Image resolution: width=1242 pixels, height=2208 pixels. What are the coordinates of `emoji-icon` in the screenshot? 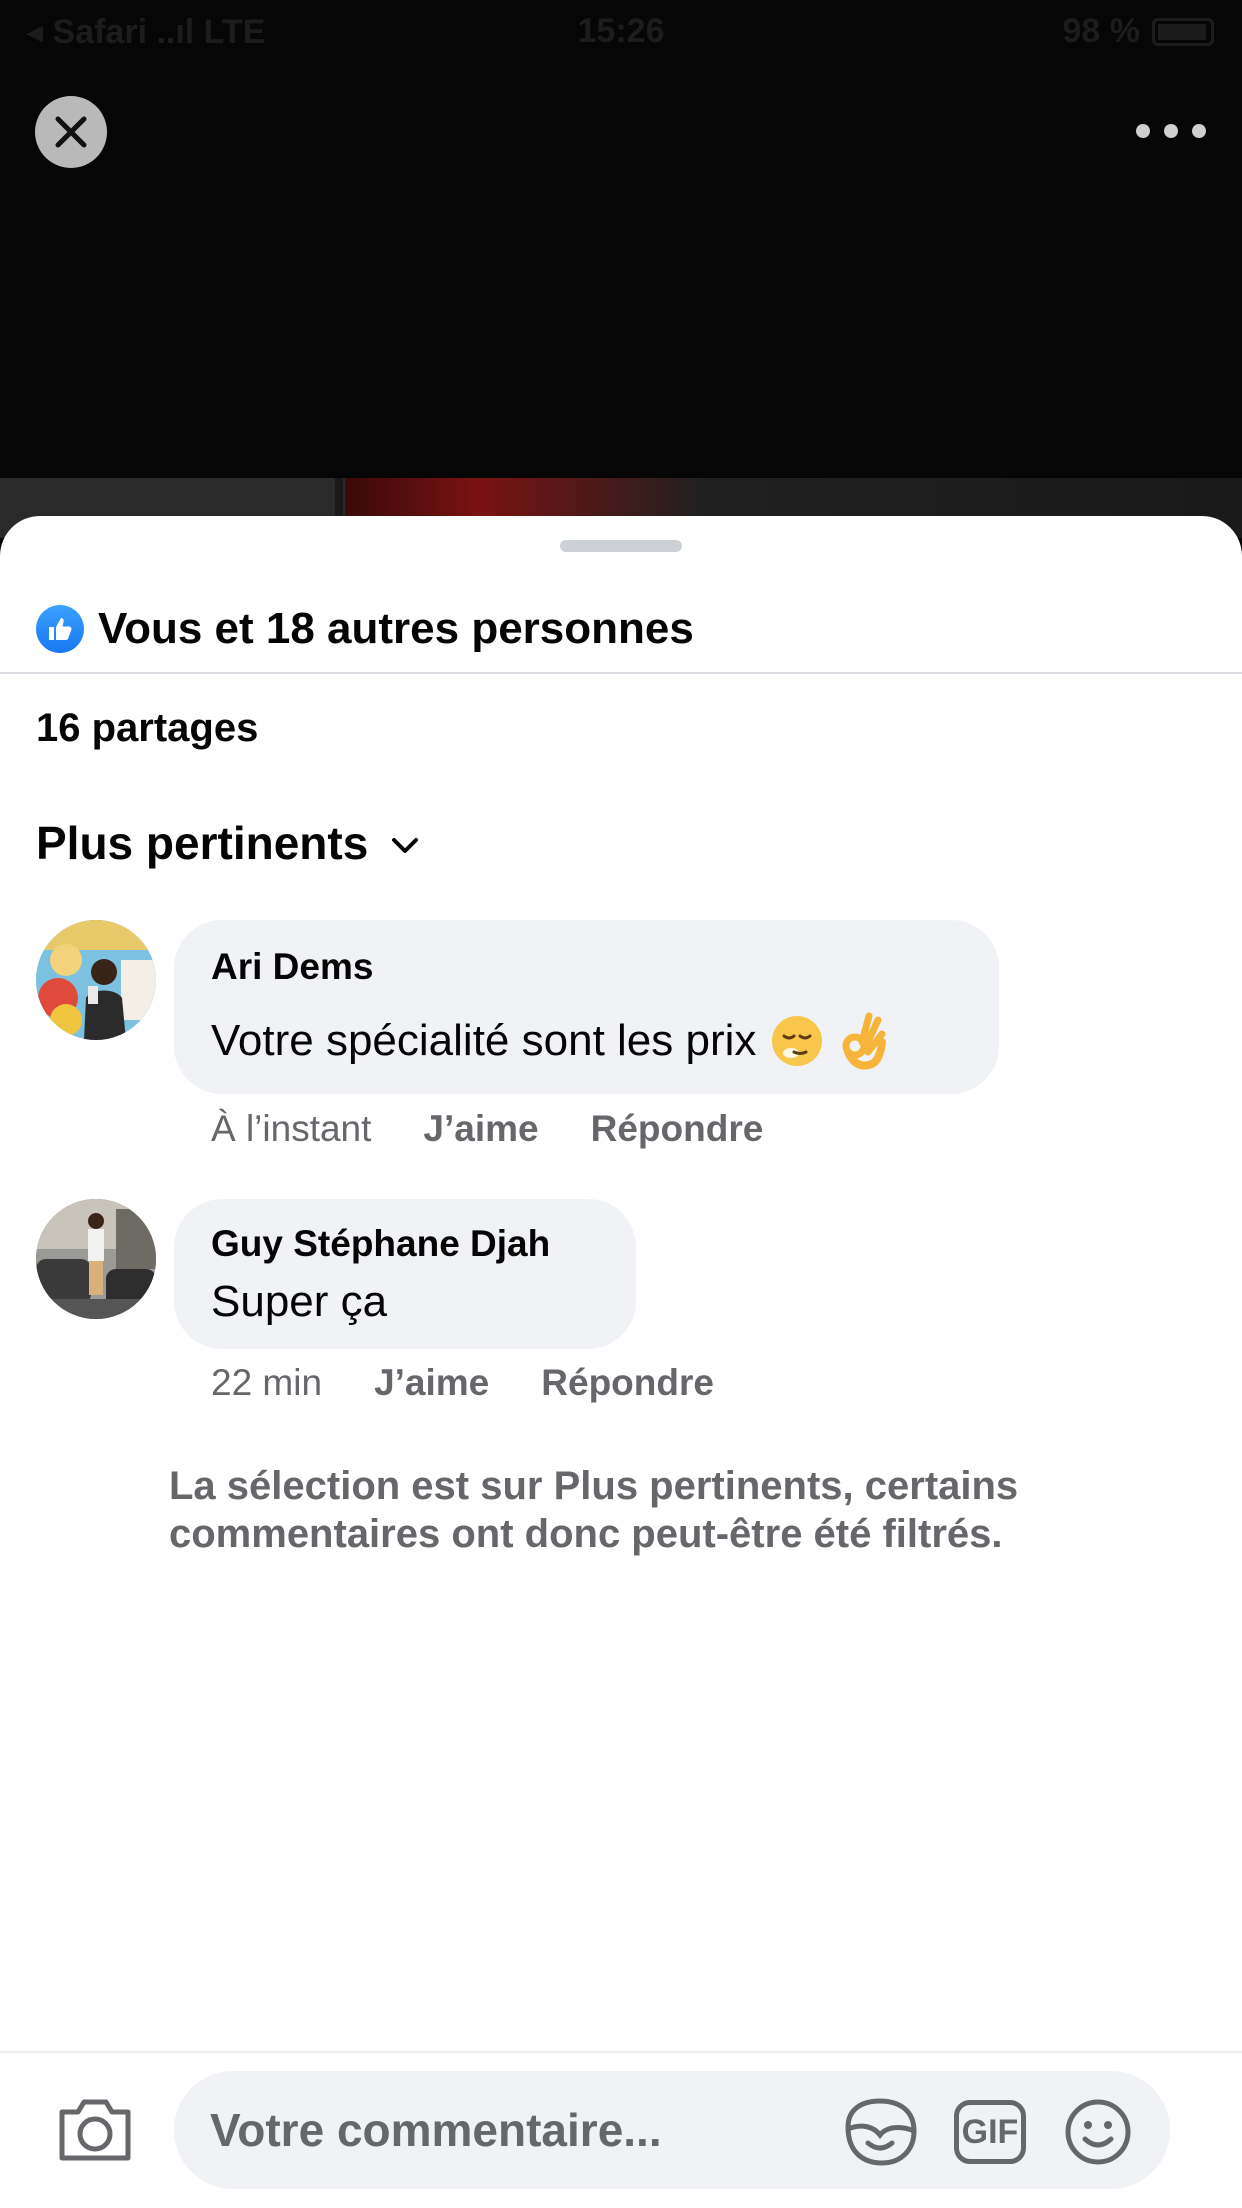 It's located at (1098, 2132).